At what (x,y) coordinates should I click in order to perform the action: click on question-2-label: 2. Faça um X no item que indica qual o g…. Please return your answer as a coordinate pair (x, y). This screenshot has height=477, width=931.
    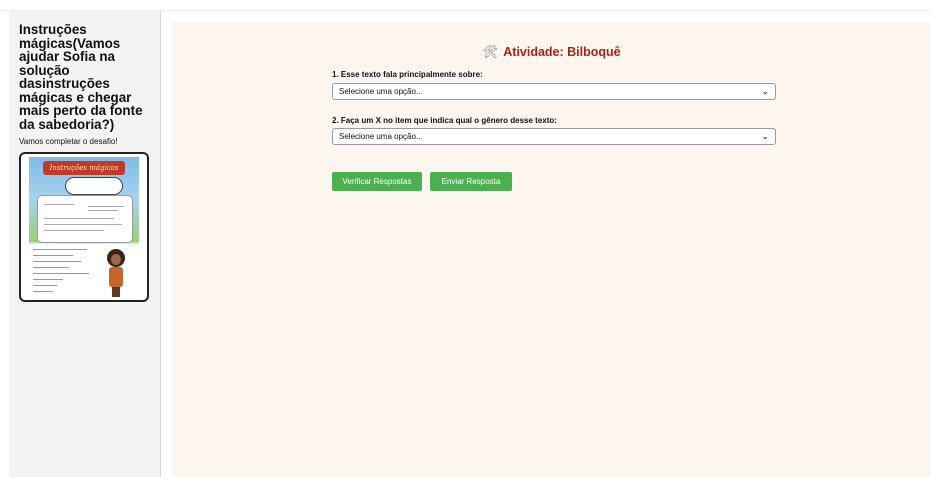
    Looking at the image, I should click on (444, 120).